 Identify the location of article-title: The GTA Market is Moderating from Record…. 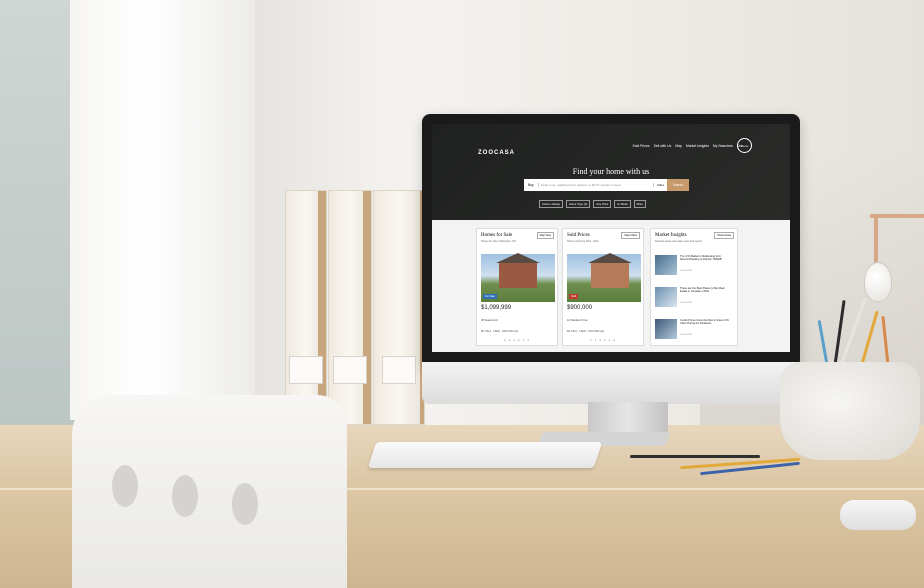
(705, 258).